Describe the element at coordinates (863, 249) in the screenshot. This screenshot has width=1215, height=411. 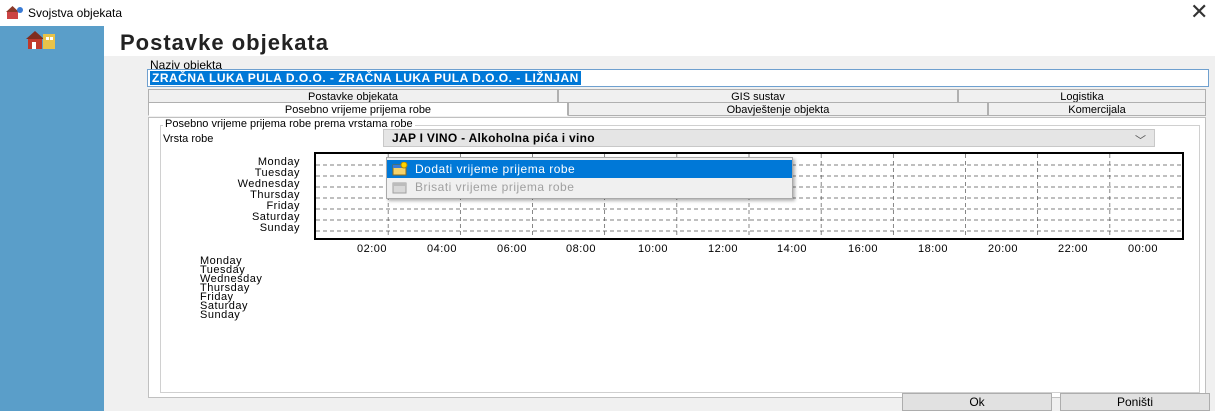
I see `time-label: 16:00` at that location.